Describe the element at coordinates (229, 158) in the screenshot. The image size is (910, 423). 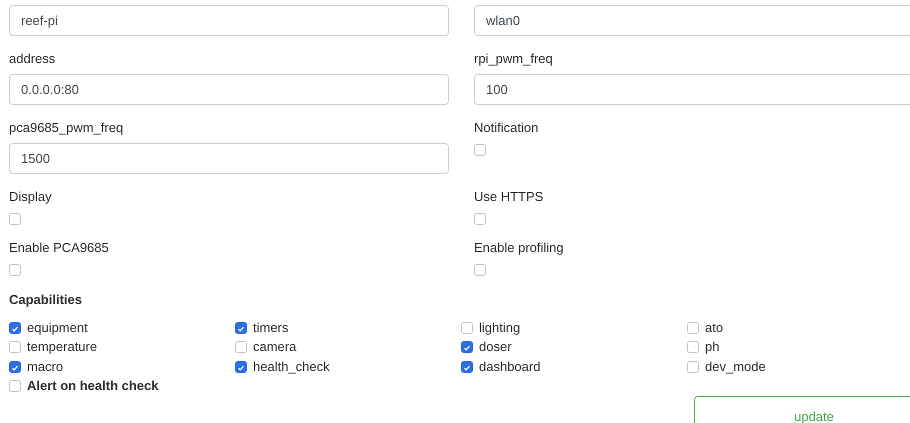
I see `text-field: 1500` at that location.